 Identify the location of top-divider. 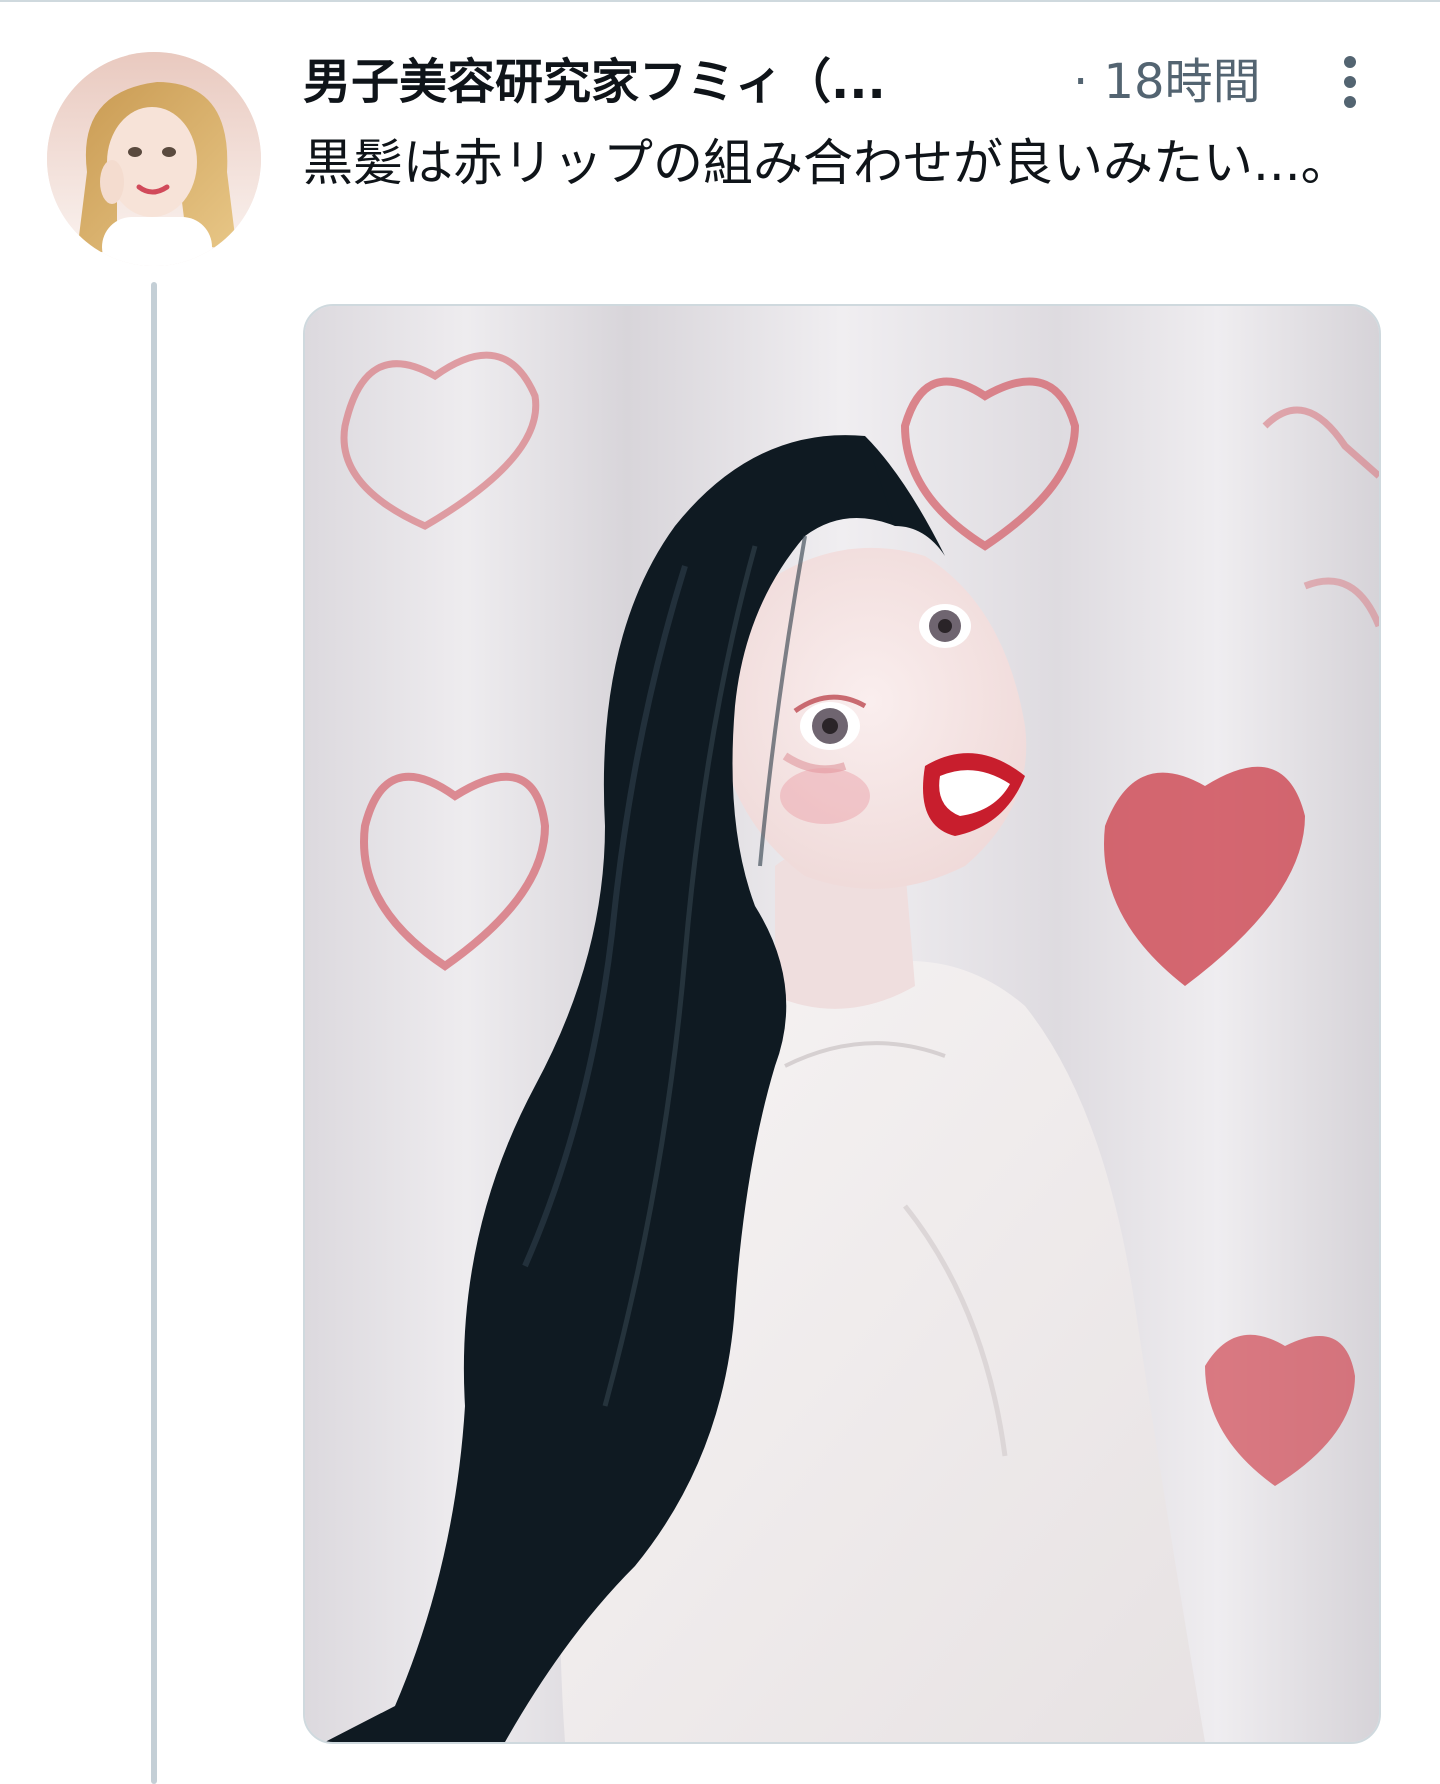
(720, 1).